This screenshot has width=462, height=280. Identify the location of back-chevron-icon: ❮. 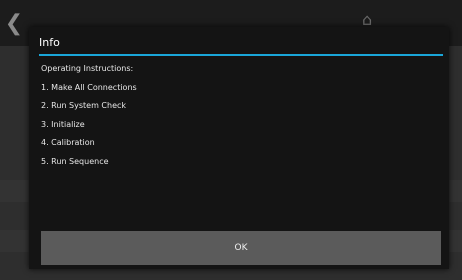
(14, 23).